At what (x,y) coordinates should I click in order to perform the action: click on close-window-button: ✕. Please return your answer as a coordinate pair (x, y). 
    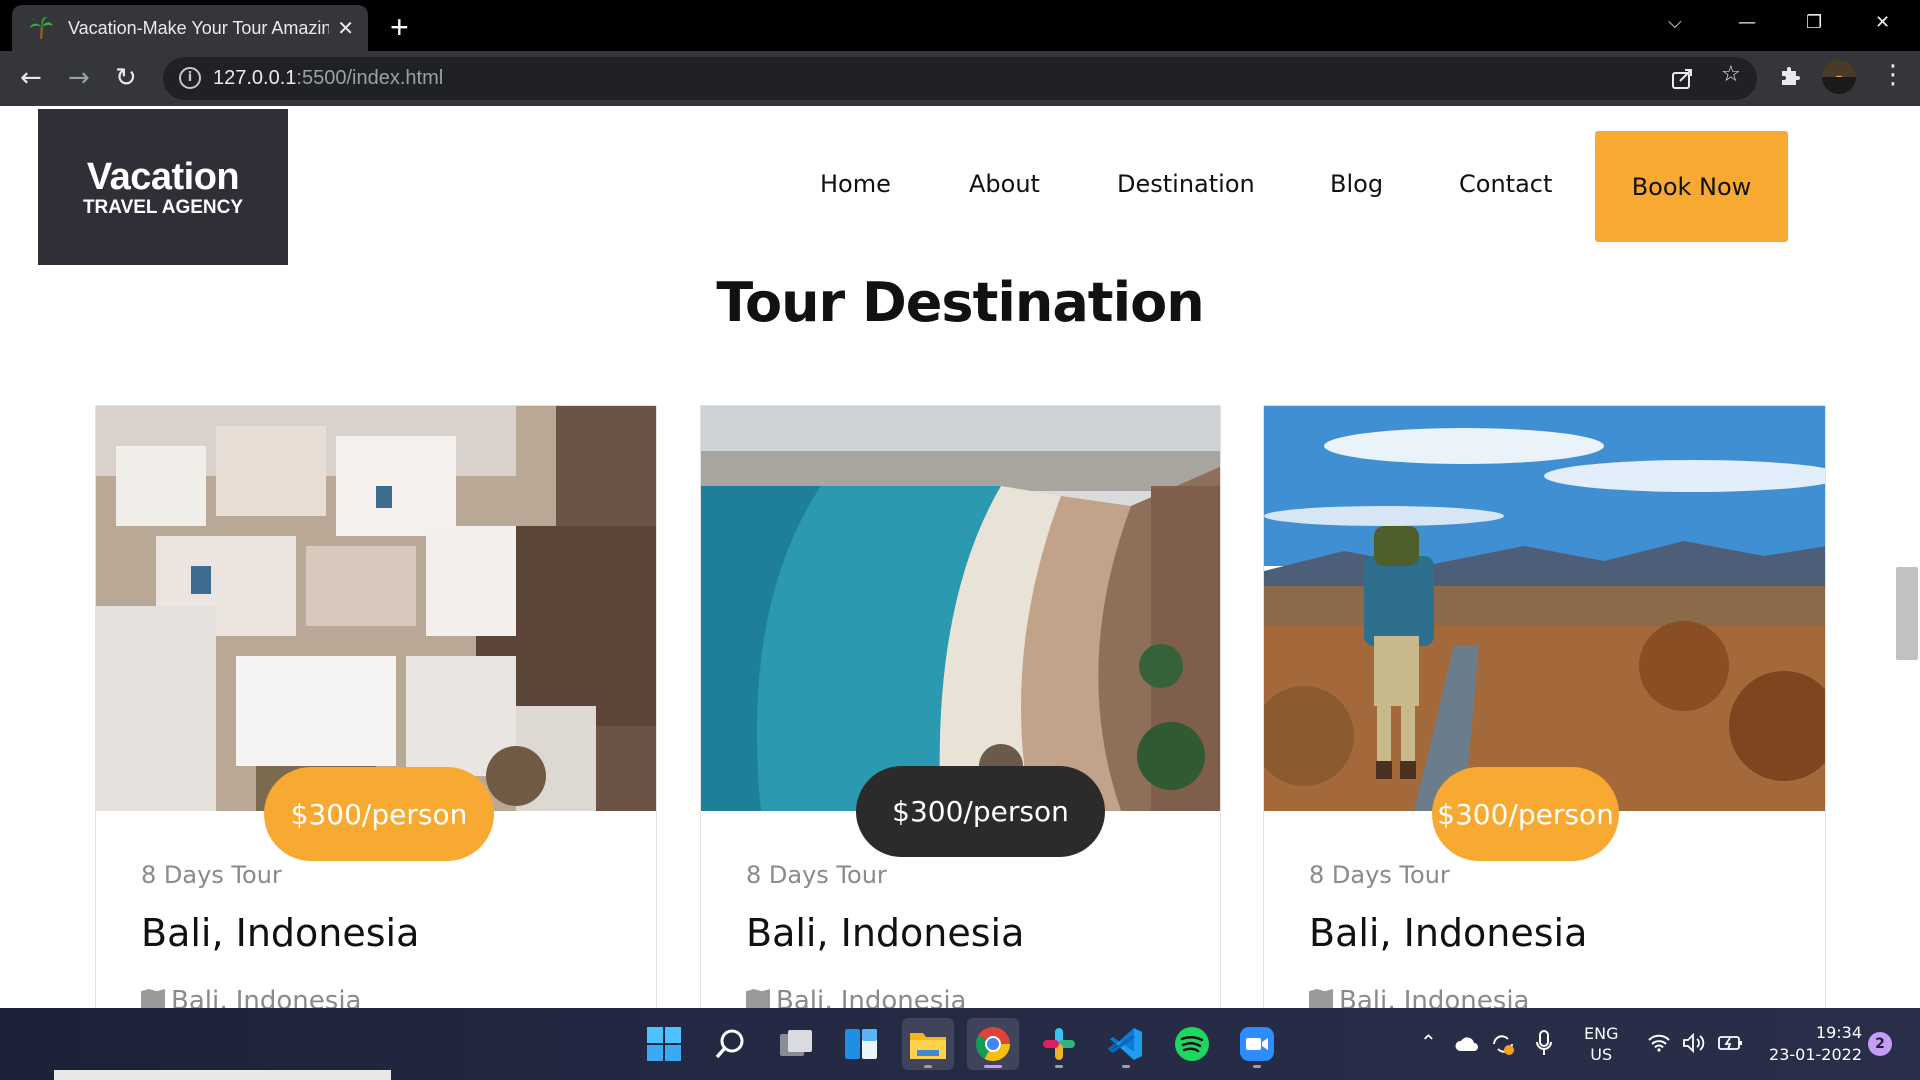
    Looking at the image, I should click on (1882, 22).